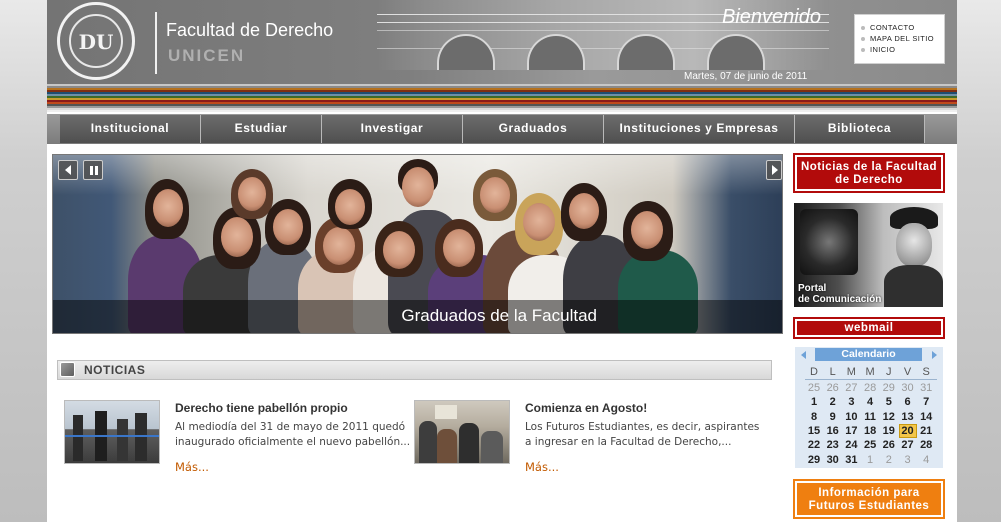 Image resolution: width=1001 pixels, height=522 pixels. What do you see at coordinates (908, 402) in the screenshot?
I see `calendar-day: 6` at bounding box center [908, 402].